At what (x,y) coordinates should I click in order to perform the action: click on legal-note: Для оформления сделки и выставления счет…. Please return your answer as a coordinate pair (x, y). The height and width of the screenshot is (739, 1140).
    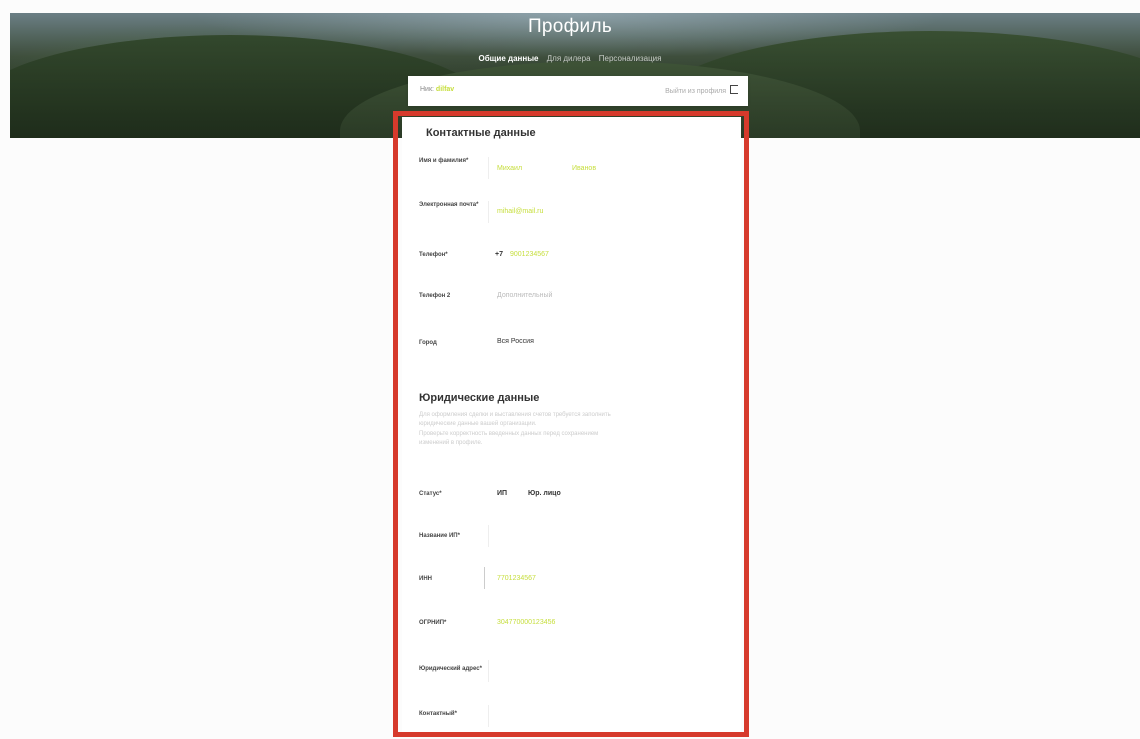
    Looking at the image, I should click on (515, 415).